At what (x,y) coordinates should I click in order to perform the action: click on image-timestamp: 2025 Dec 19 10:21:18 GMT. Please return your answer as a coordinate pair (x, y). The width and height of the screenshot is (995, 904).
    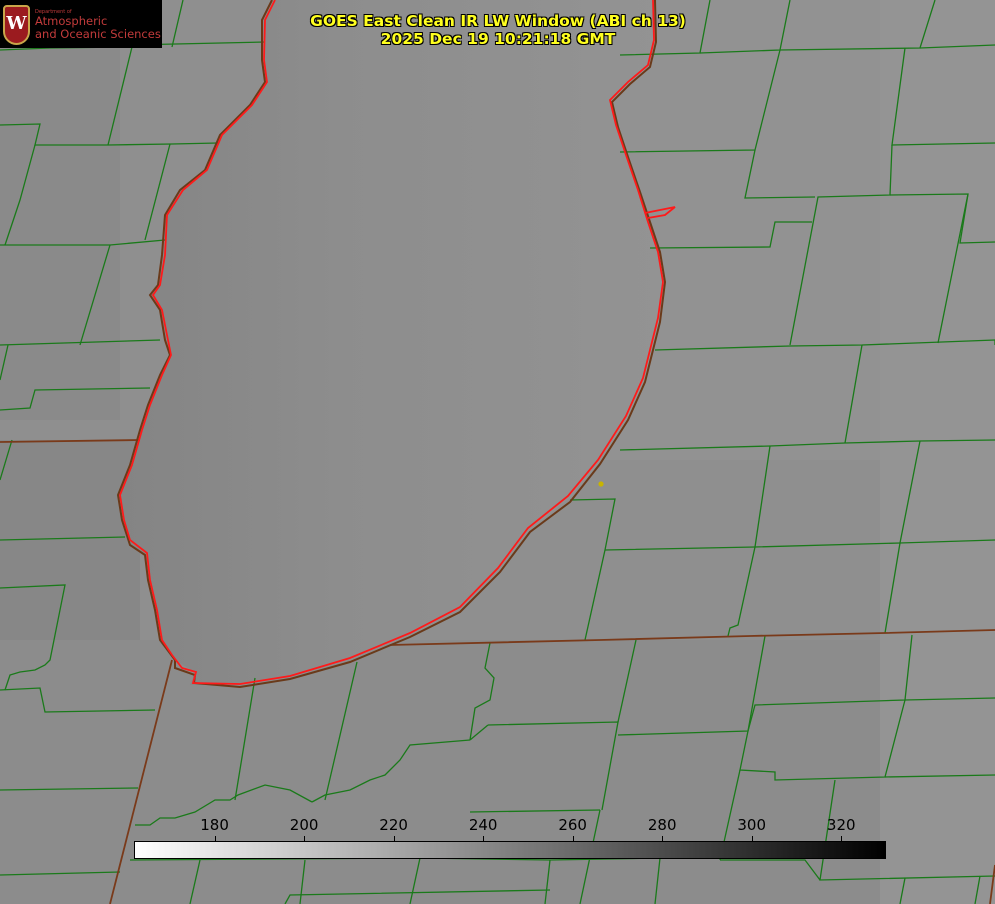
    Looking at the image, I should click on (498, 39).